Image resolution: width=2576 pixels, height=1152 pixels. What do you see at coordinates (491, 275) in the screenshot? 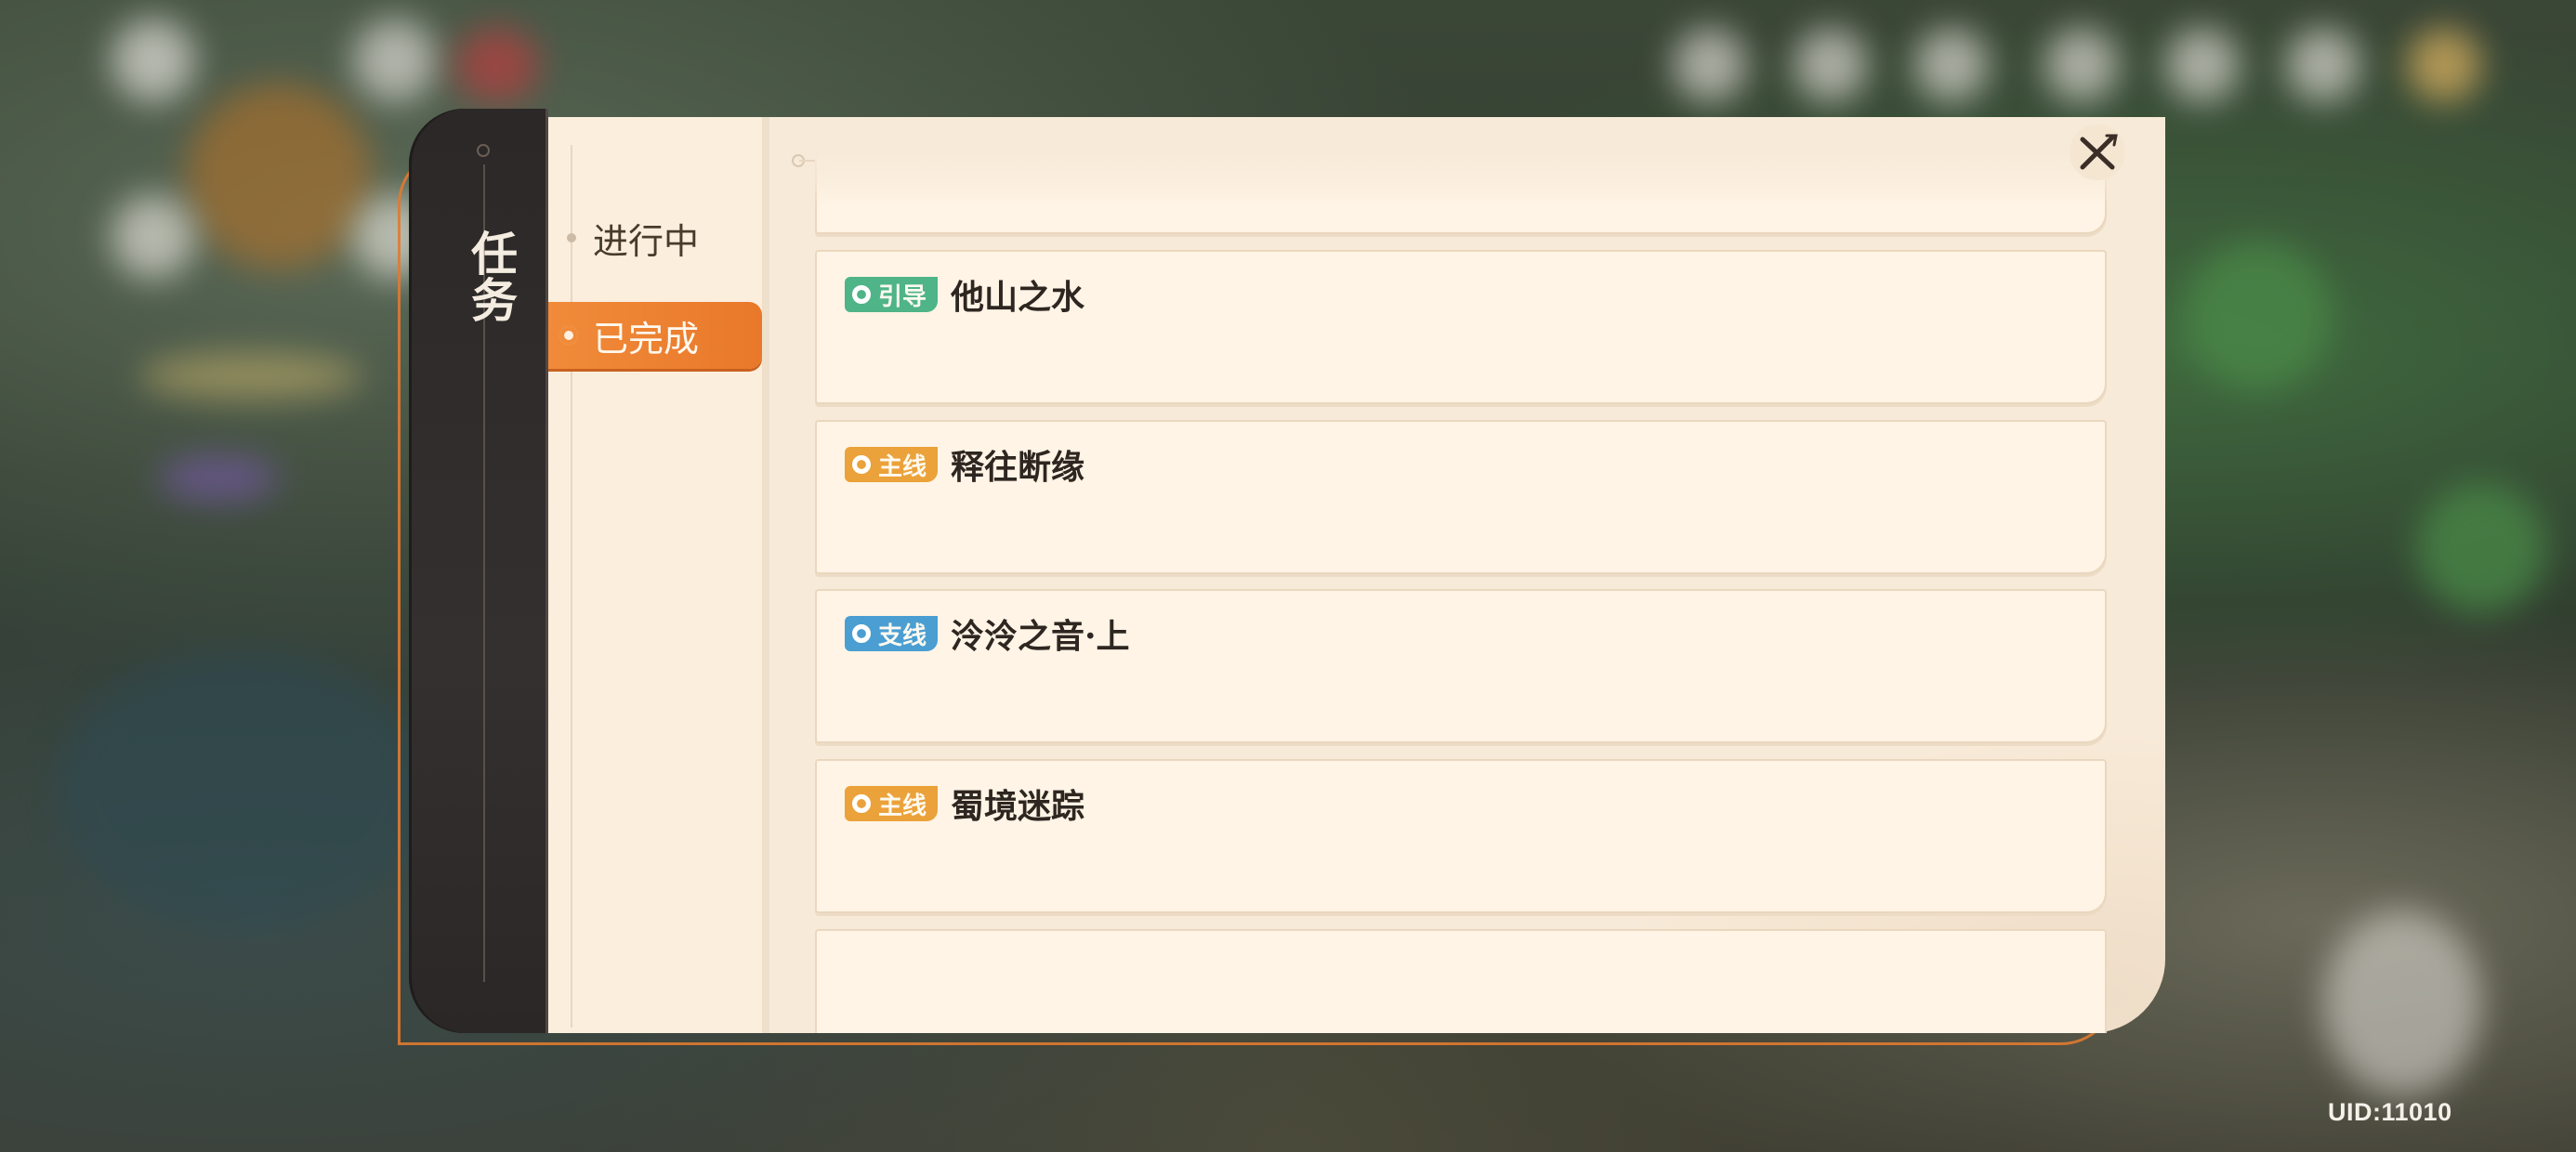
I see `panel-title: 任务` at bounding box center [491, 275].